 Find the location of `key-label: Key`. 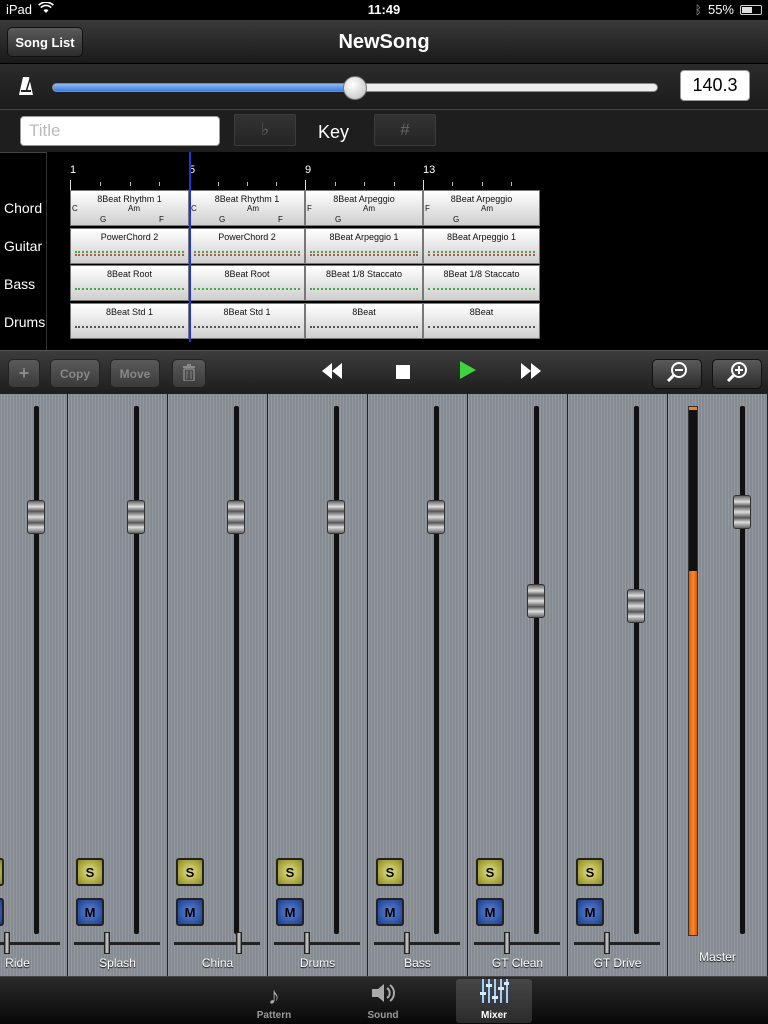

key-label: Key is located at coordinates (334, 132).